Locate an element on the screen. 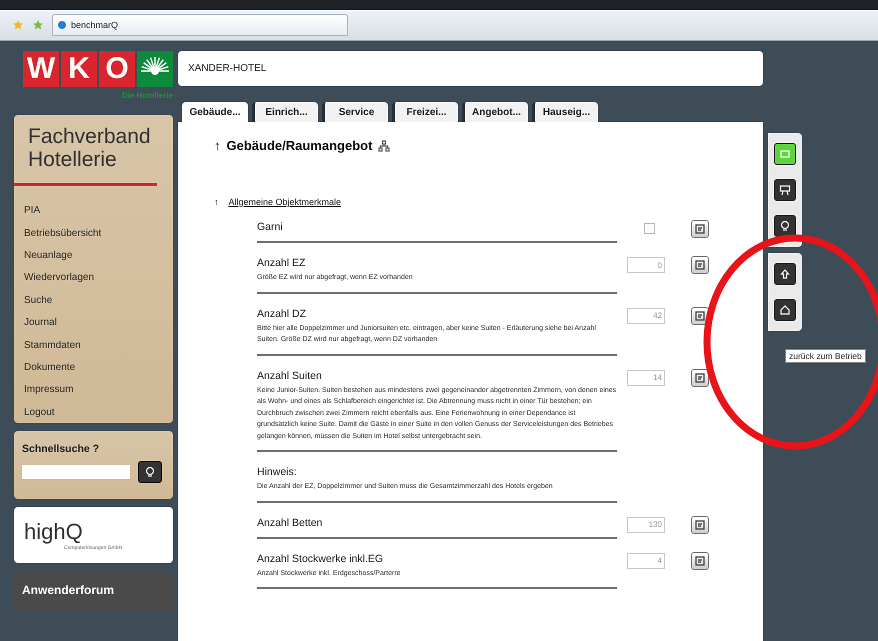  nav-link: PIA is located at coordinates (93, 211).